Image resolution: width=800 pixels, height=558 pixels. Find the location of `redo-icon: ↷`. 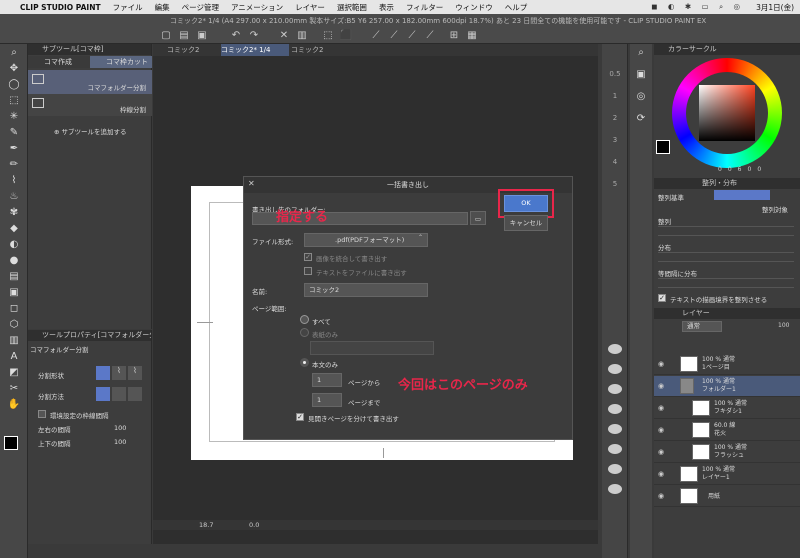

redo-icon: ↷ is located at coordinates (254, 36).